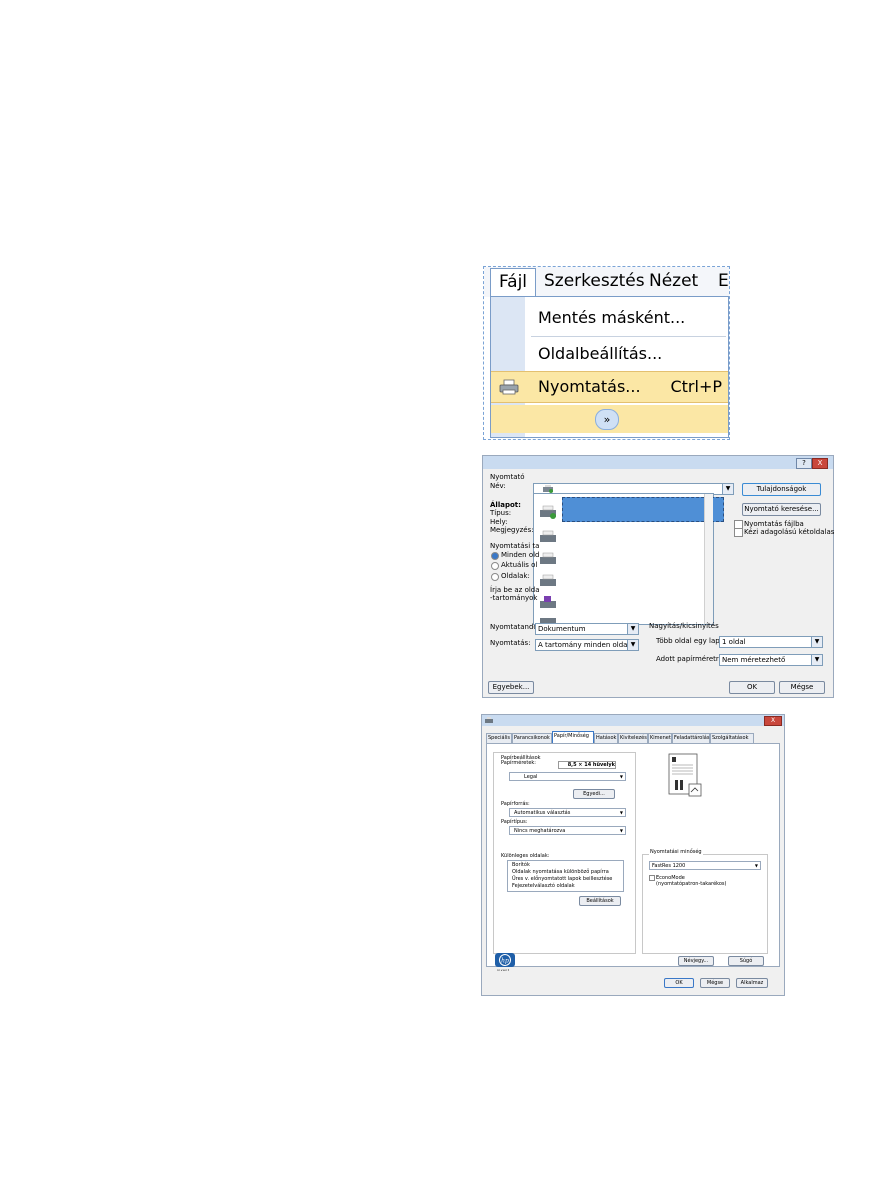 The width and height of the screenshot is (893, 1188). What do you see at coordinates (540, 831) in the screenshot?
I see `paper-type-value: Nincs meghatározva` at bounding box center [540, 831].